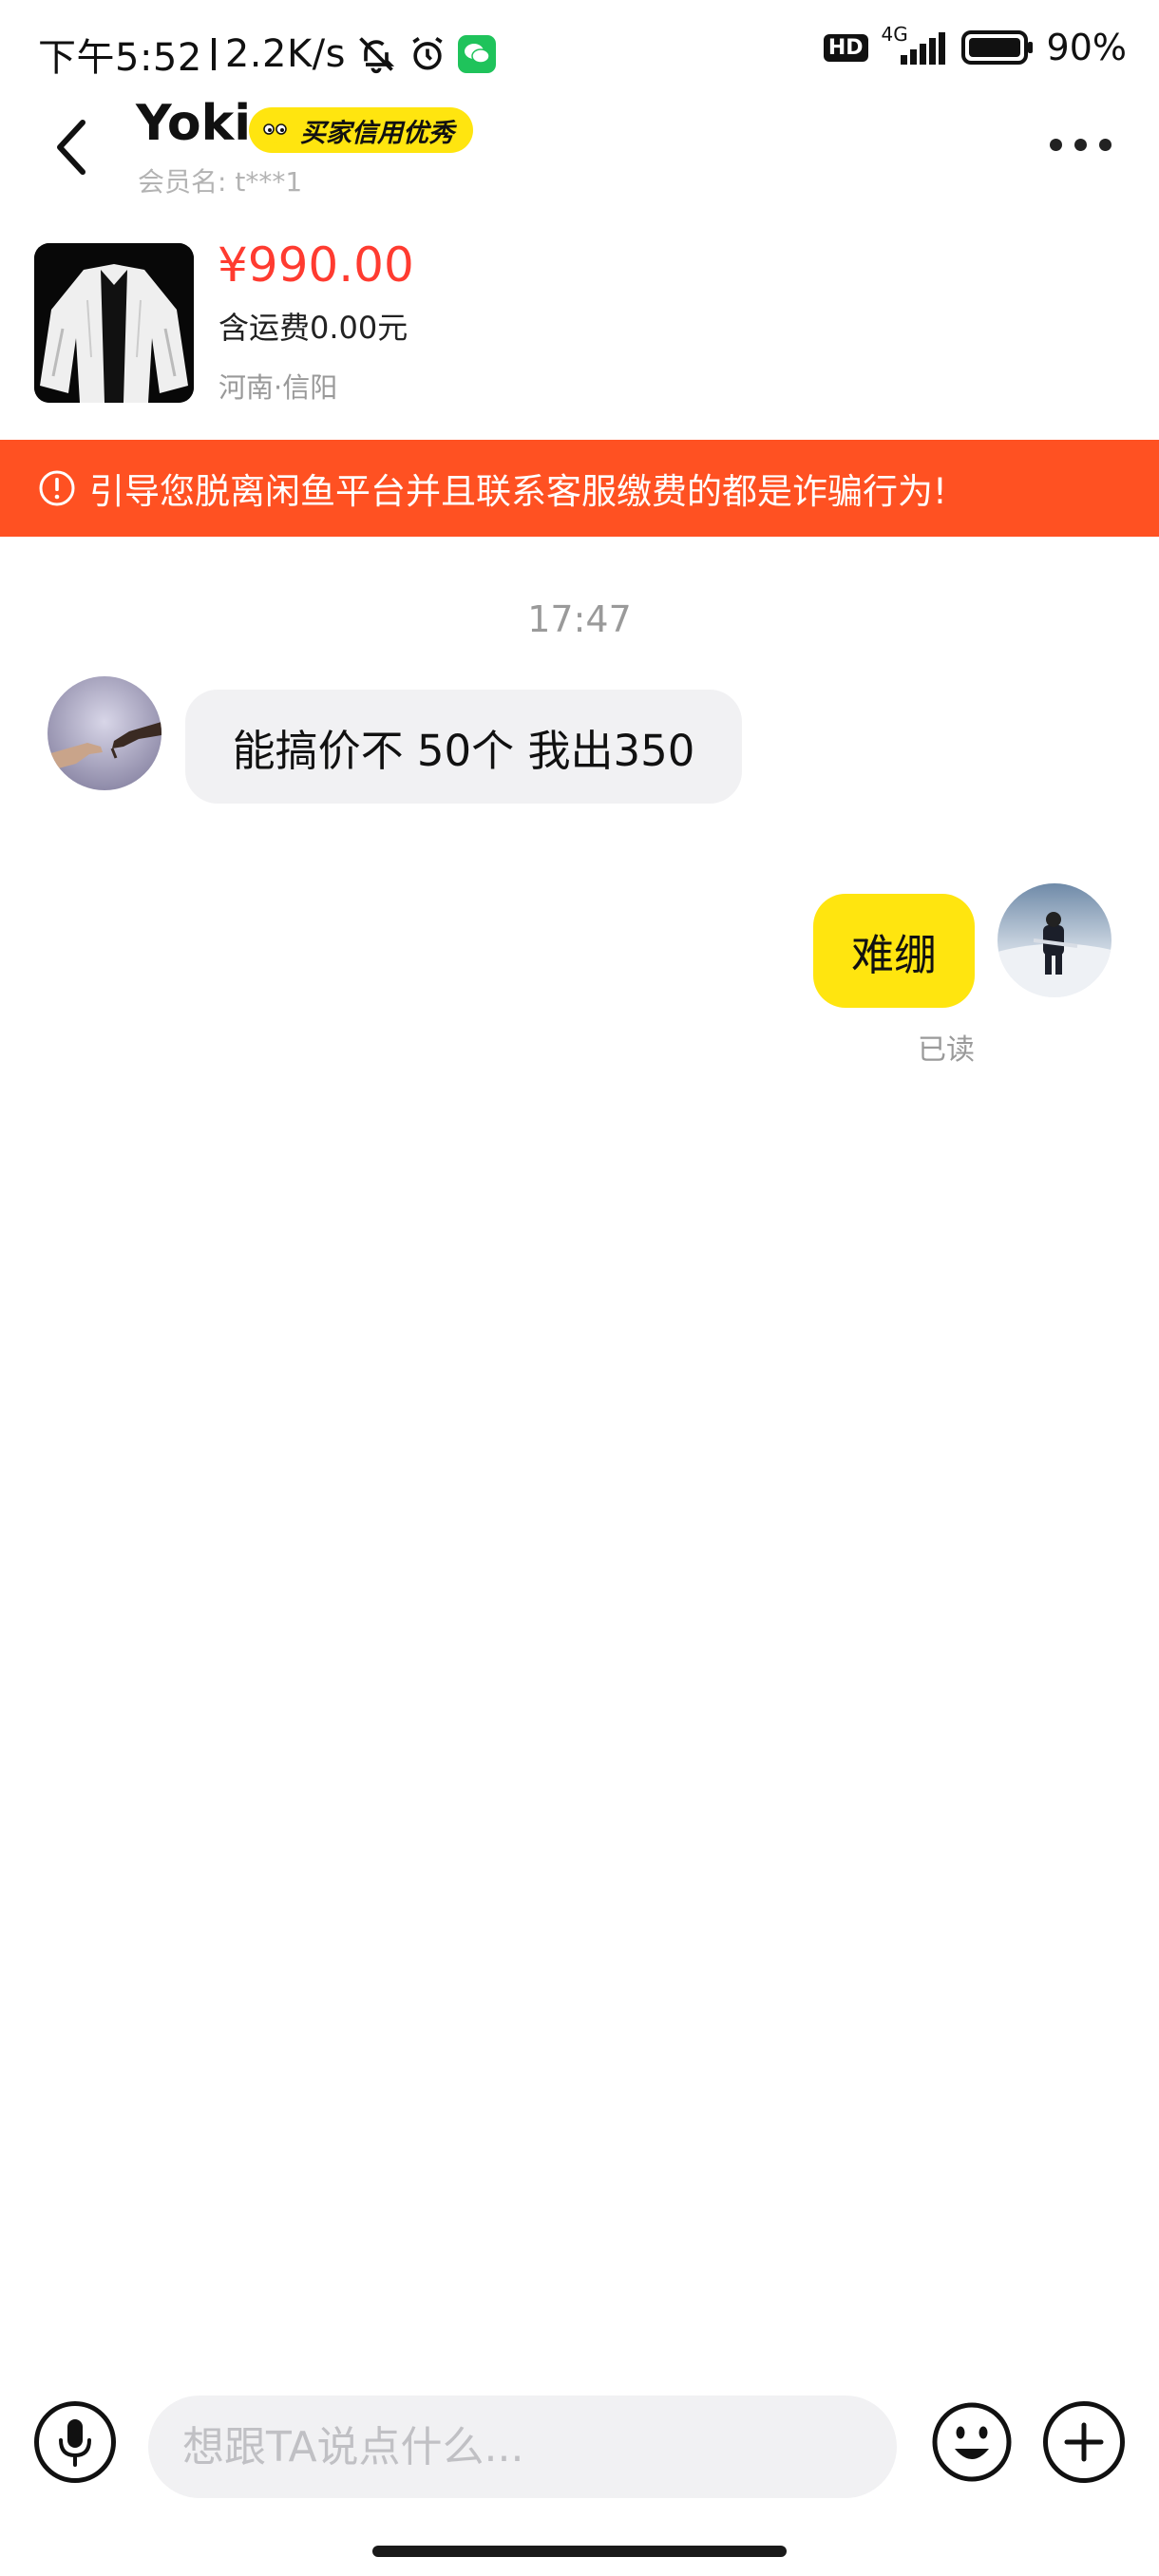 The image size is (1159, 2576). I want to click on incoming-message-text: 能搞价不 50个 我出350, so click(463, 750).